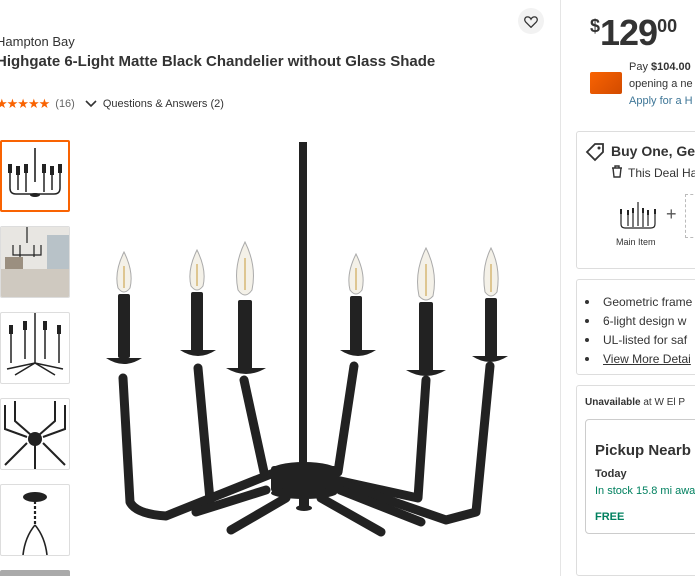 The image size is (695, 576). Describe the element at coordinates (606, 83) in the screenshot. I see `credit-card-image` at that location.